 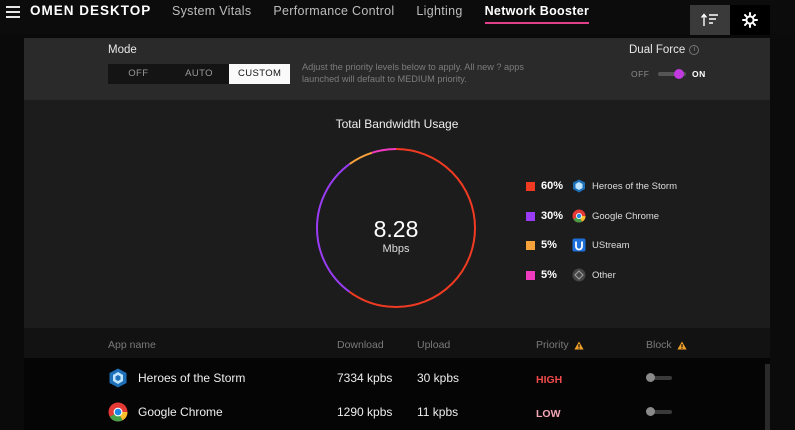 I want to click on header-download-label: Download, so click(x=360, y=345).